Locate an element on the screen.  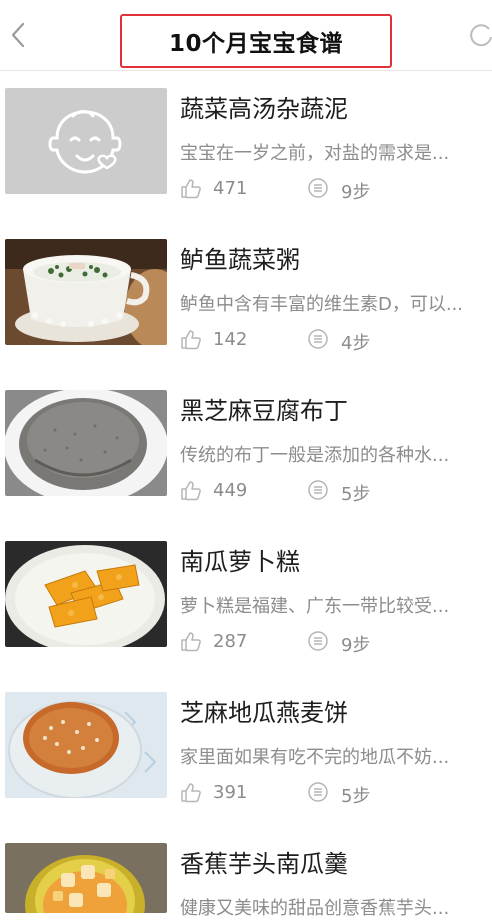
recipe-title: 黑芝麻豆腐布丁 is located at coordinates (264, 411).